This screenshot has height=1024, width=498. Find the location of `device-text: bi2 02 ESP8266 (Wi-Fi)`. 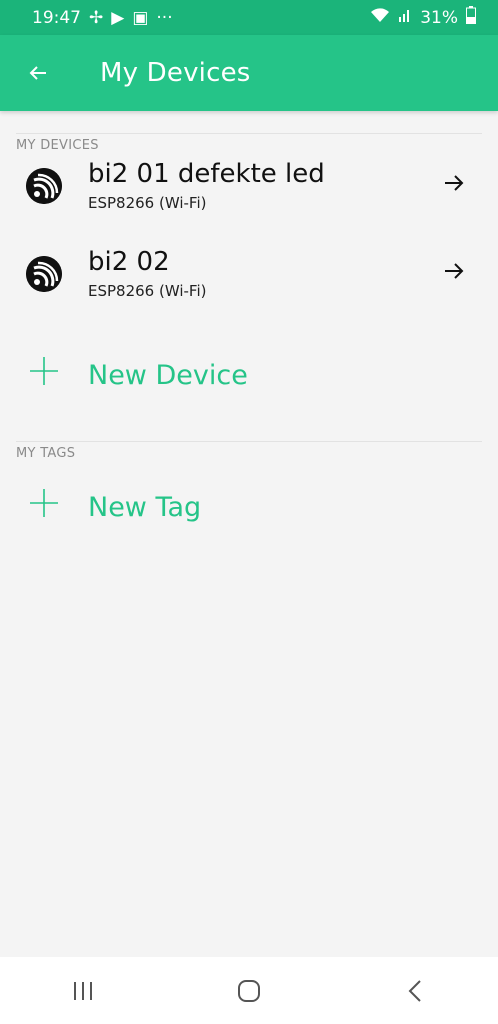

device-text: bi2 02 ESP8266 (Wi-Fi) is located at coordinates (256, 273).